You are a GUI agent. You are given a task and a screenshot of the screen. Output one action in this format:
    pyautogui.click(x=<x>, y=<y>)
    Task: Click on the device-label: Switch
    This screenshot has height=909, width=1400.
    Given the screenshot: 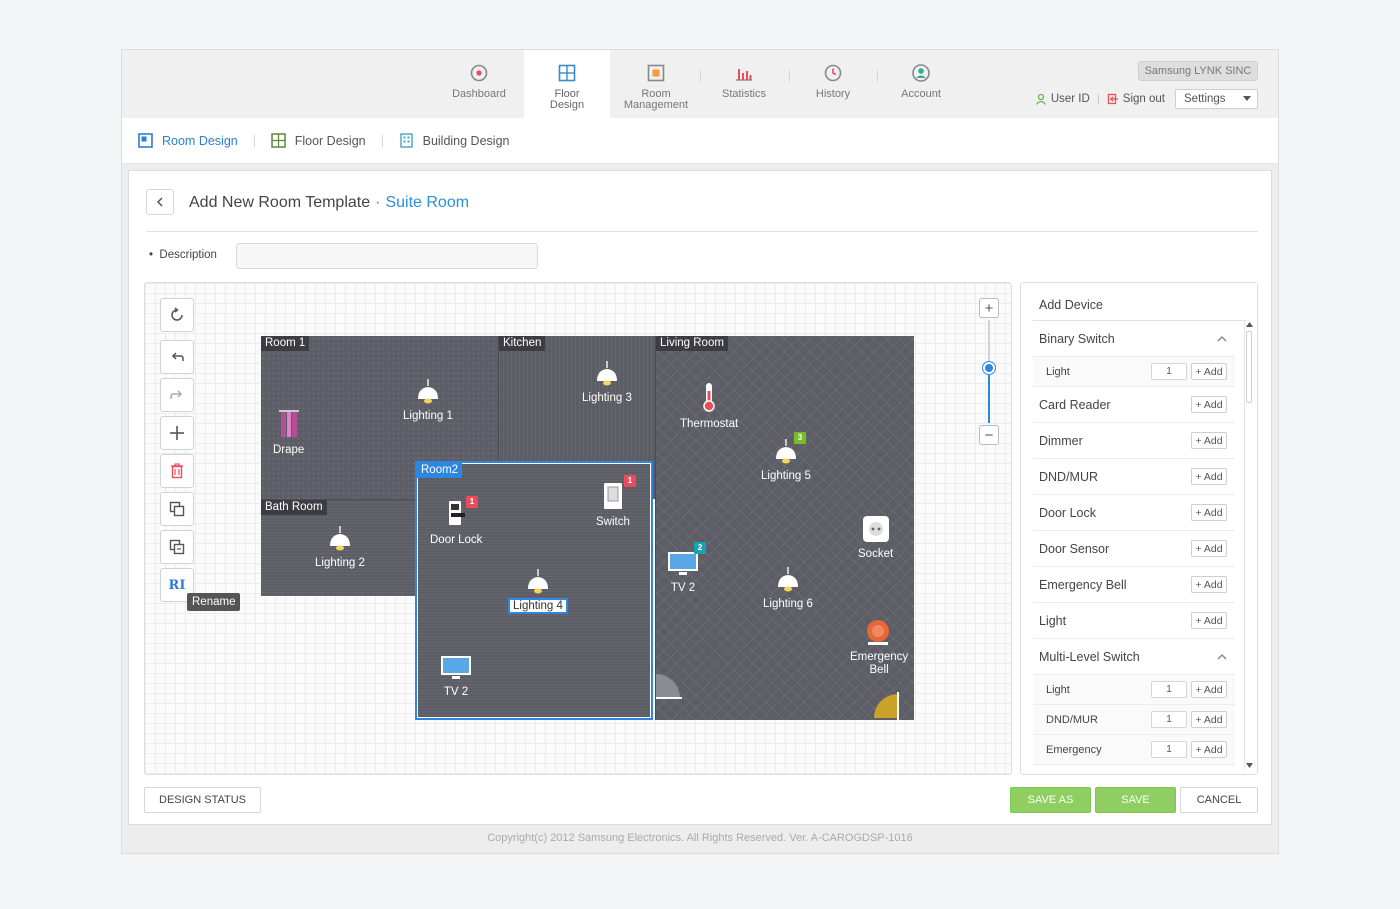 What is the action you would take?
    pyautogui.click(x=613, y=522)
    